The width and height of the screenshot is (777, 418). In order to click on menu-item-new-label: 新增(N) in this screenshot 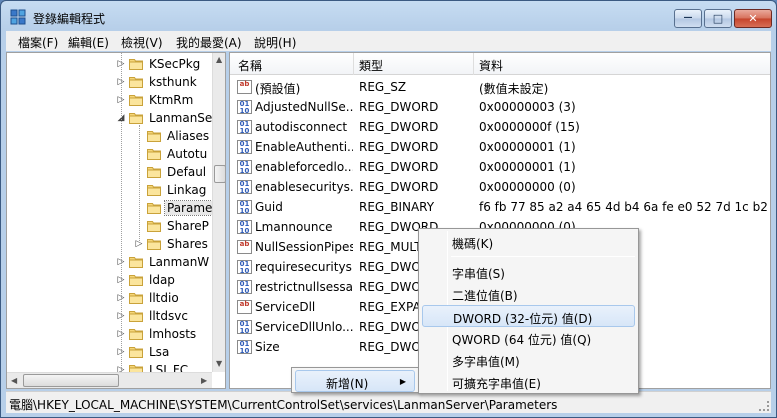, I will do `click(347, 384)`.